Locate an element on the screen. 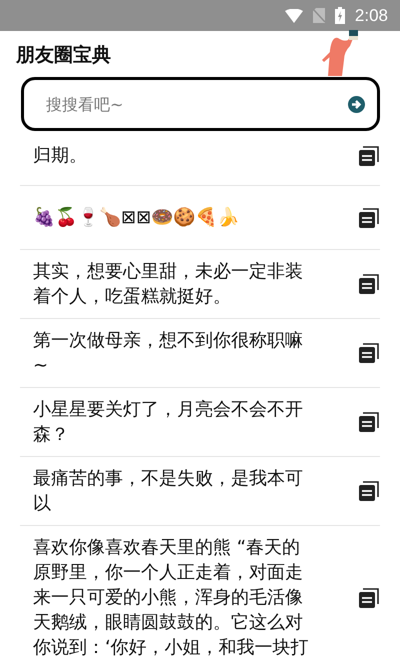 This screenshot has height=661, width=400. list-item-text: 喜欢你像喜欢春天里的熊 “春天的原野里，你一个人正走着，对面走来一只可爱的小熊，浑身的毛活像天鹅绒，眼睛圆鼓鼓的。它这么对你说到：‘你好，小姐，和我一块打 is located at coordinates (171, 597).